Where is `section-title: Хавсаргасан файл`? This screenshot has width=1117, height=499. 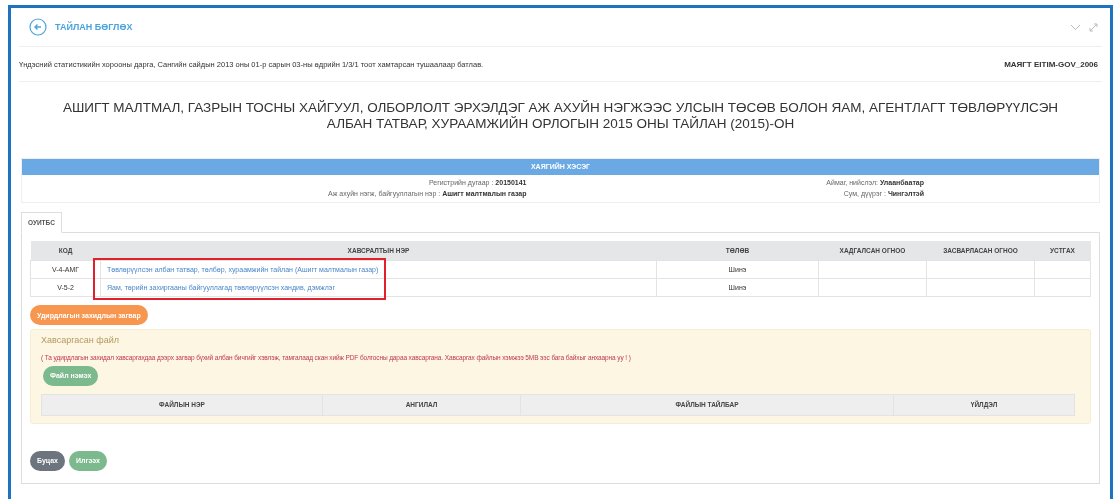 section-title: Хавсаргасан файл is located at coordinates (80, 340).